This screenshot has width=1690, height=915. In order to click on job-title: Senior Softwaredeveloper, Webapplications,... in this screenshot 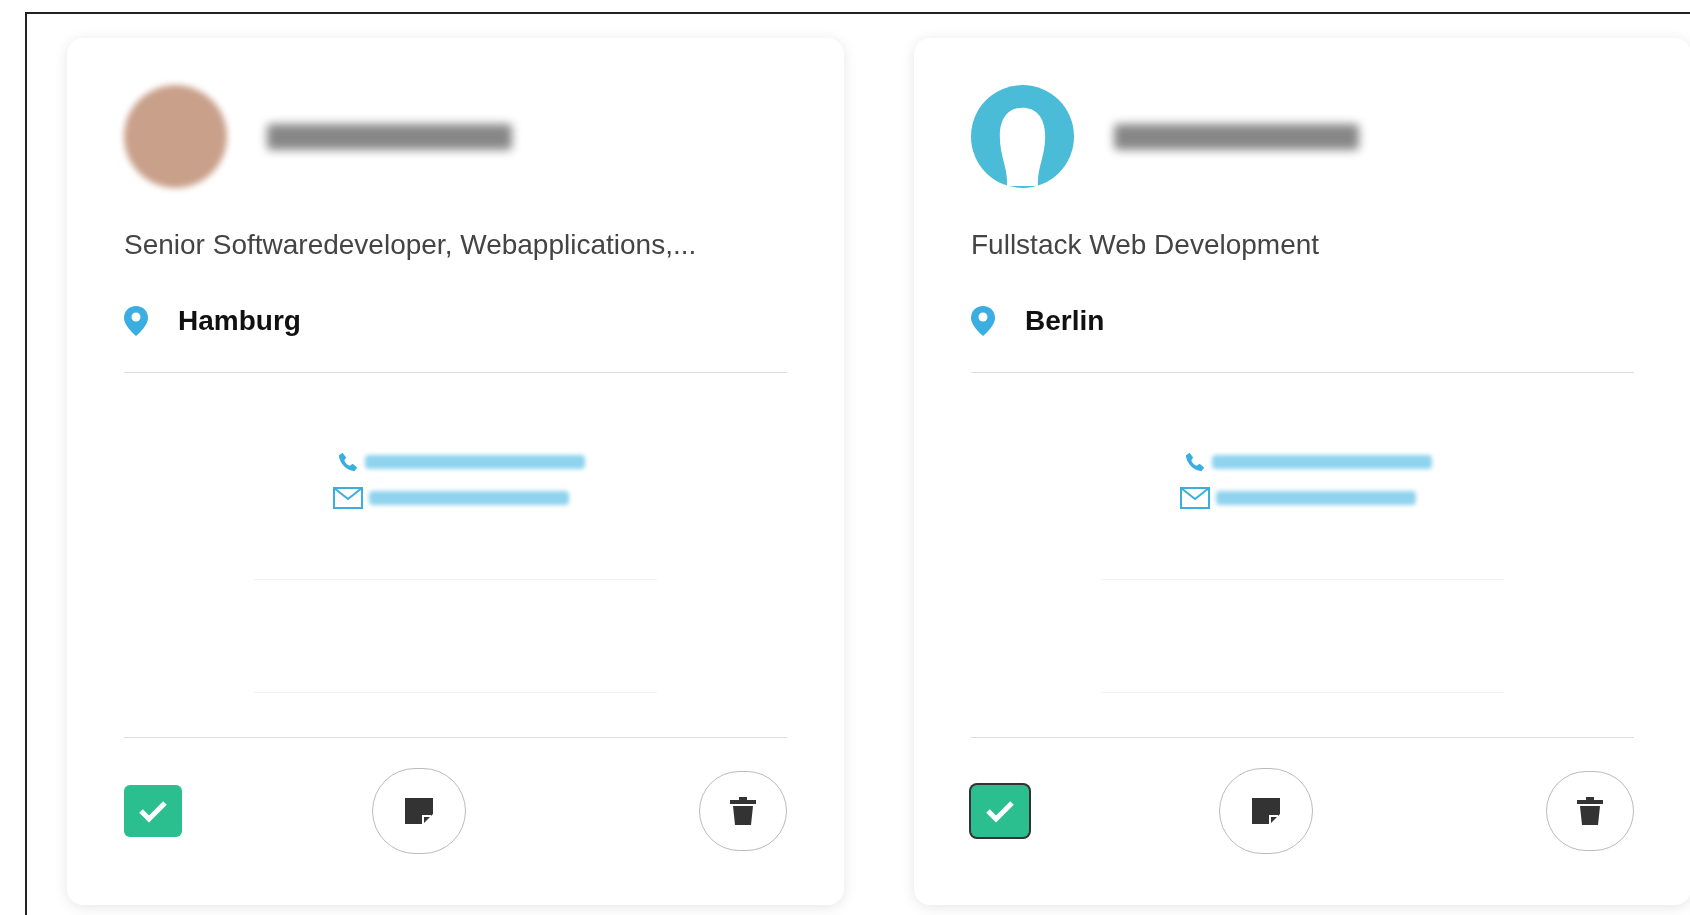, I will do `click(411, 245)`.